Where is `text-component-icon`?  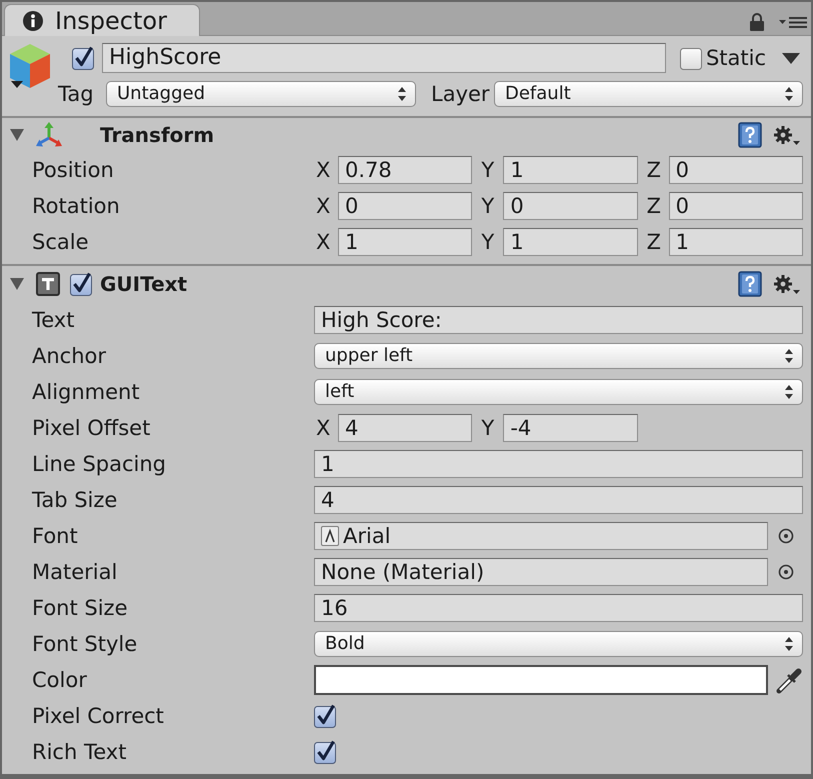
text-component-icon is located at coordinates (48, 284).